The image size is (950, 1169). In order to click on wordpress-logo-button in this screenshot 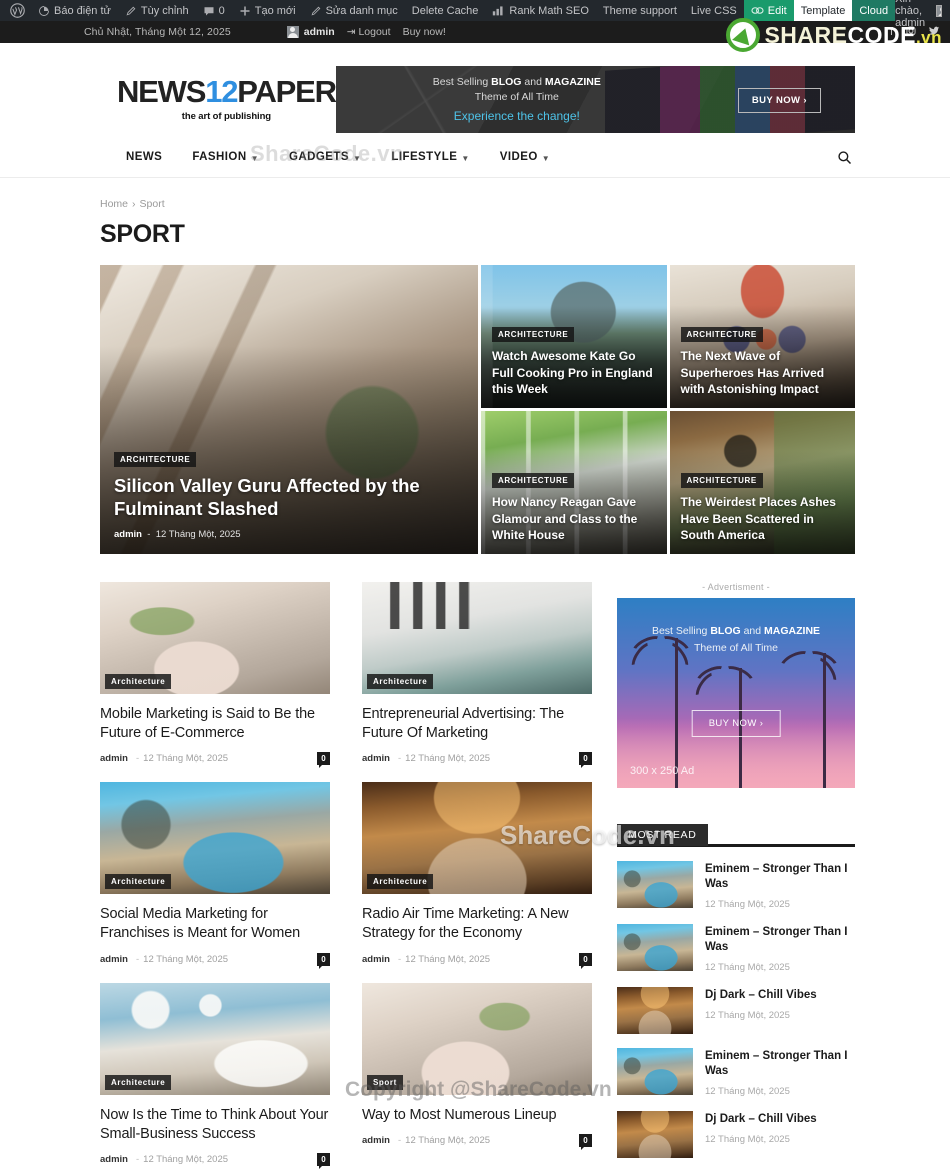, I will do `click(18, 10)`.